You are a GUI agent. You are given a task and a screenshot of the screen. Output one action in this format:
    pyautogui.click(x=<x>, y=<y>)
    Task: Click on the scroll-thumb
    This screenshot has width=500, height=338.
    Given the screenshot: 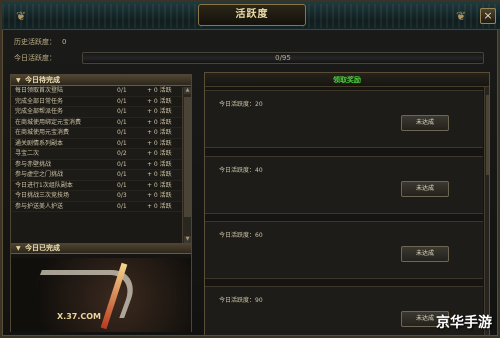 What is the action you would take?
    pyautogui.click(x=187, y=157)
    